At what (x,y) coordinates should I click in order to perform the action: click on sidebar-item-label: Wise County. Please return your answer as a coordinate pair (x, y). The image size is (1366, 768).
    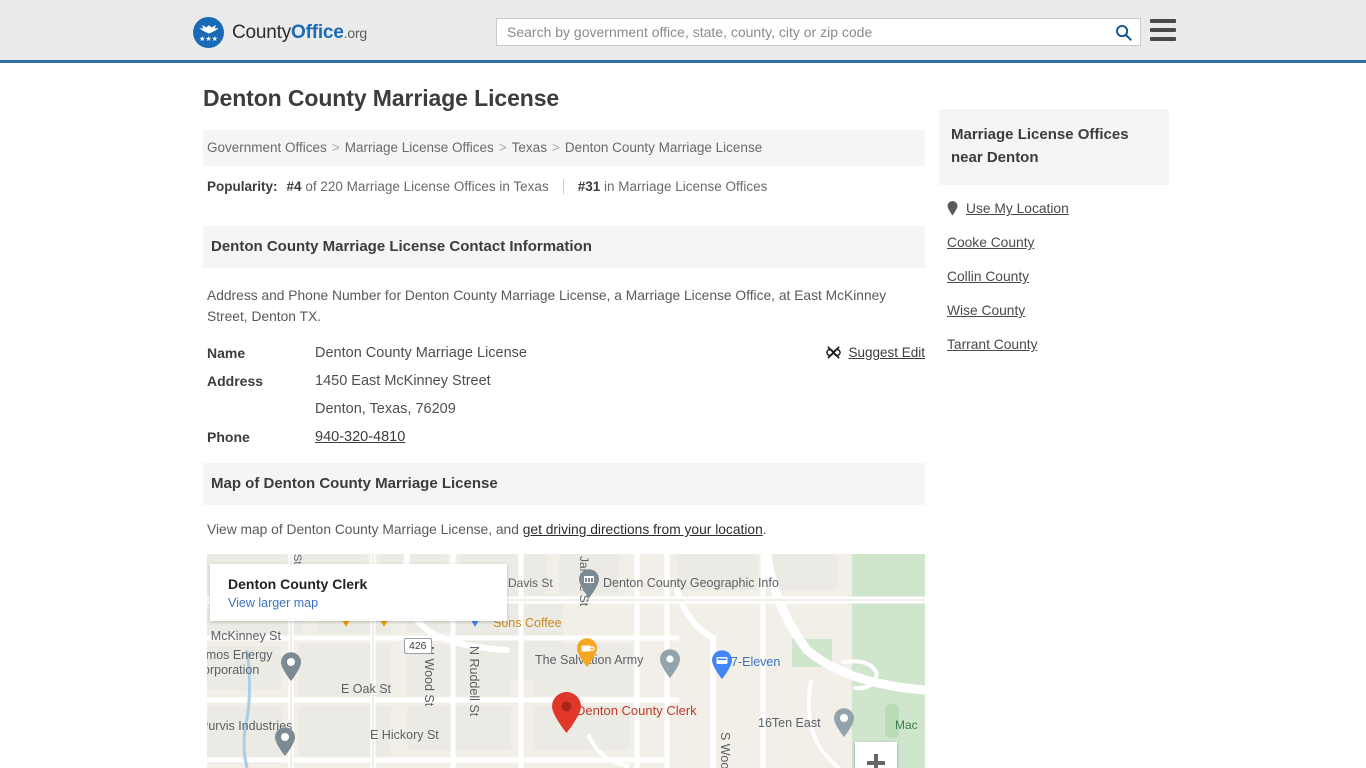
    Looking at the image, I should click on (986, 310).